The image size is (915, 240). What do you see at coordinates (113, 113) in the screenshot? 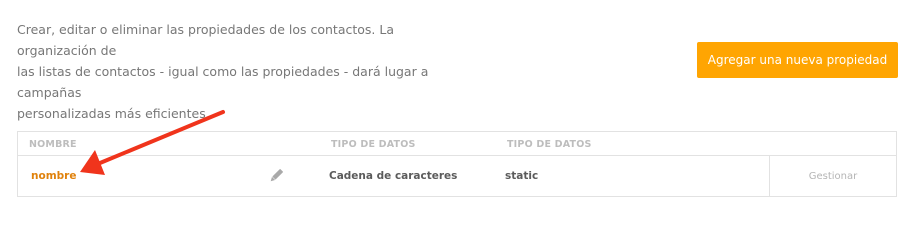
I see `description-line-3: personalizadas más eficientes.` at bounding box center [113, 113].